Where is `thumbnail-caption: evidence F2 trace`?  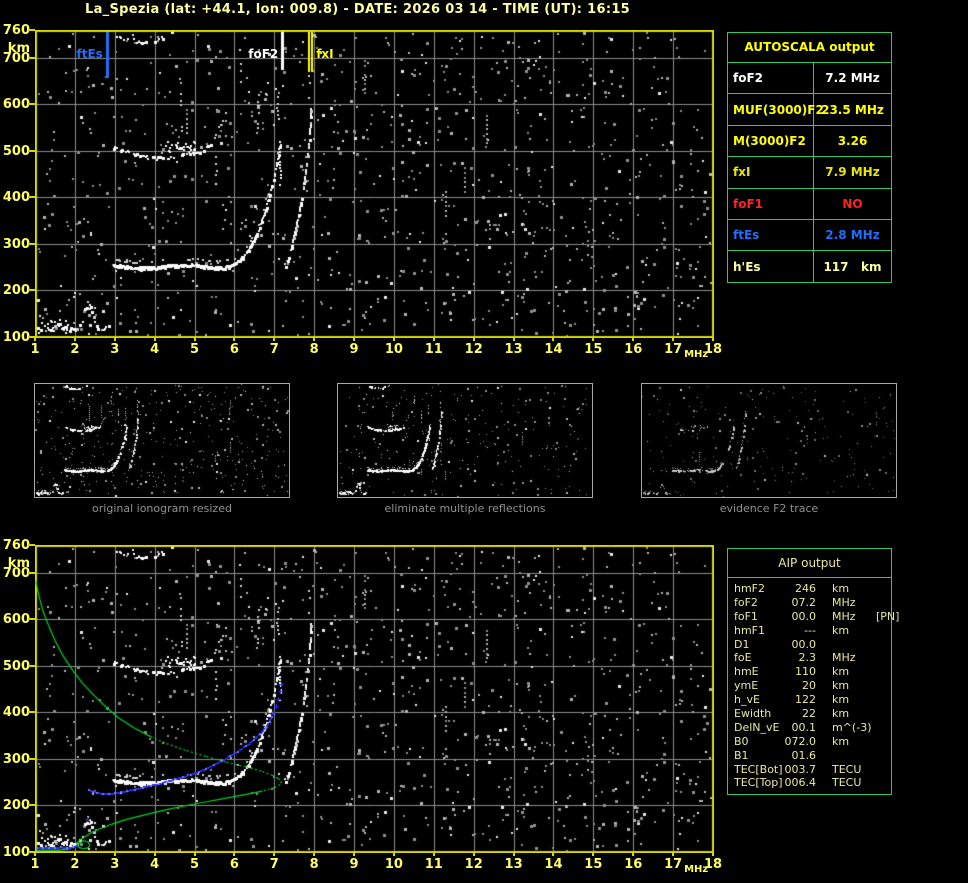
thumbnail-caption: evidence F2 trace is located at coordinates (769, 508).